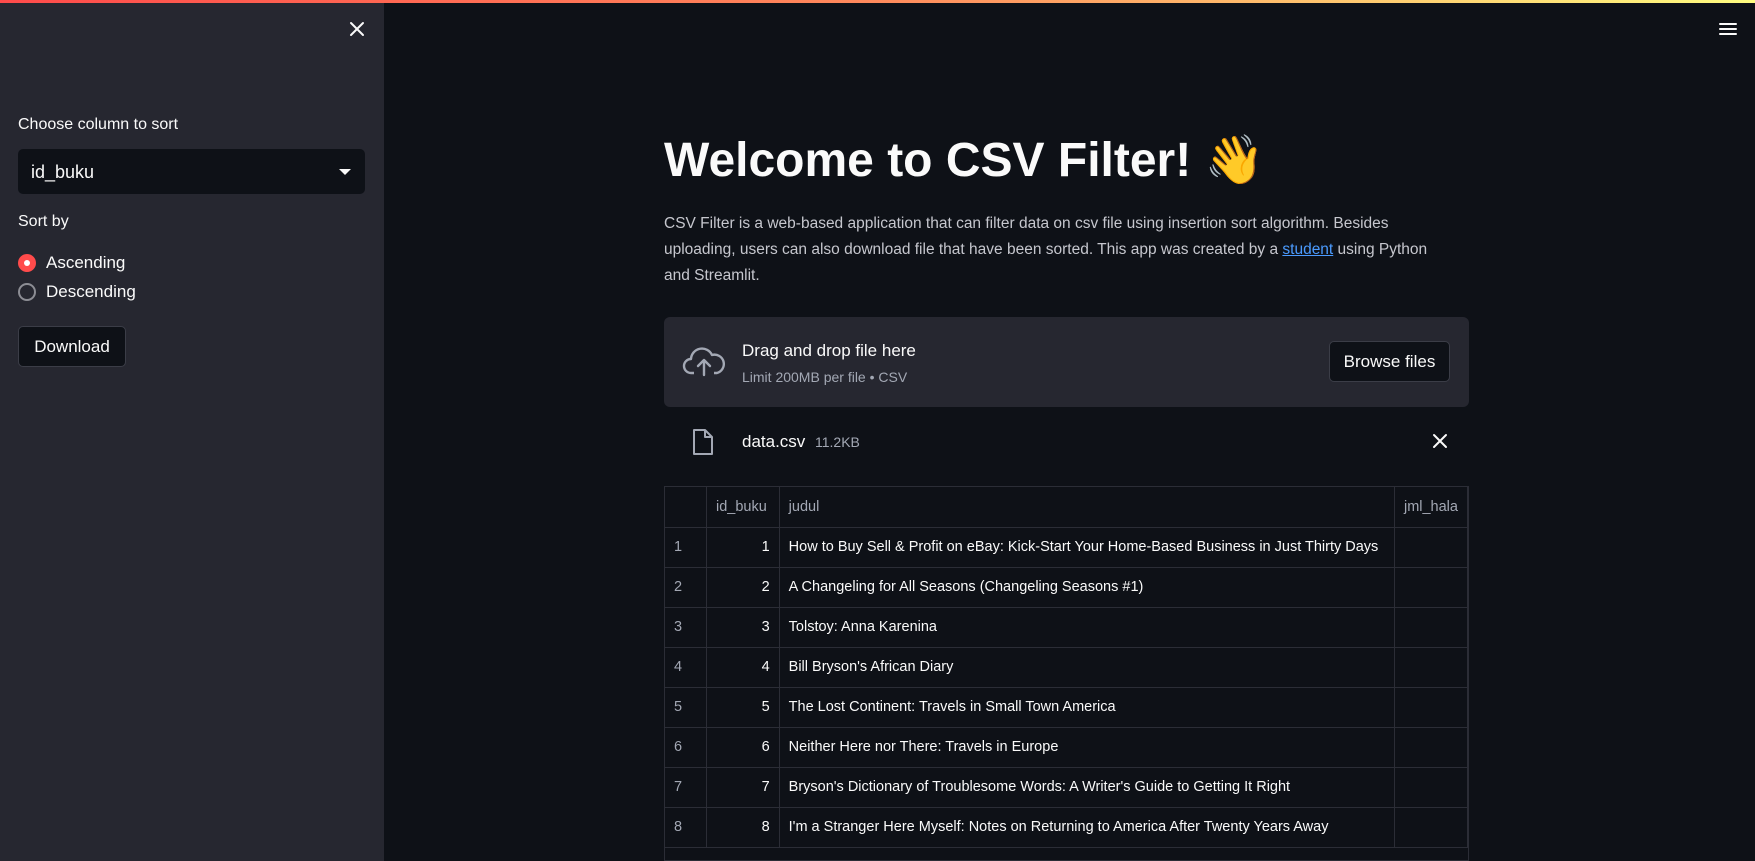 The height and width of the screenshot is (861, 1755). I want to click on id-buku-cell: 1, so click(743, 547).